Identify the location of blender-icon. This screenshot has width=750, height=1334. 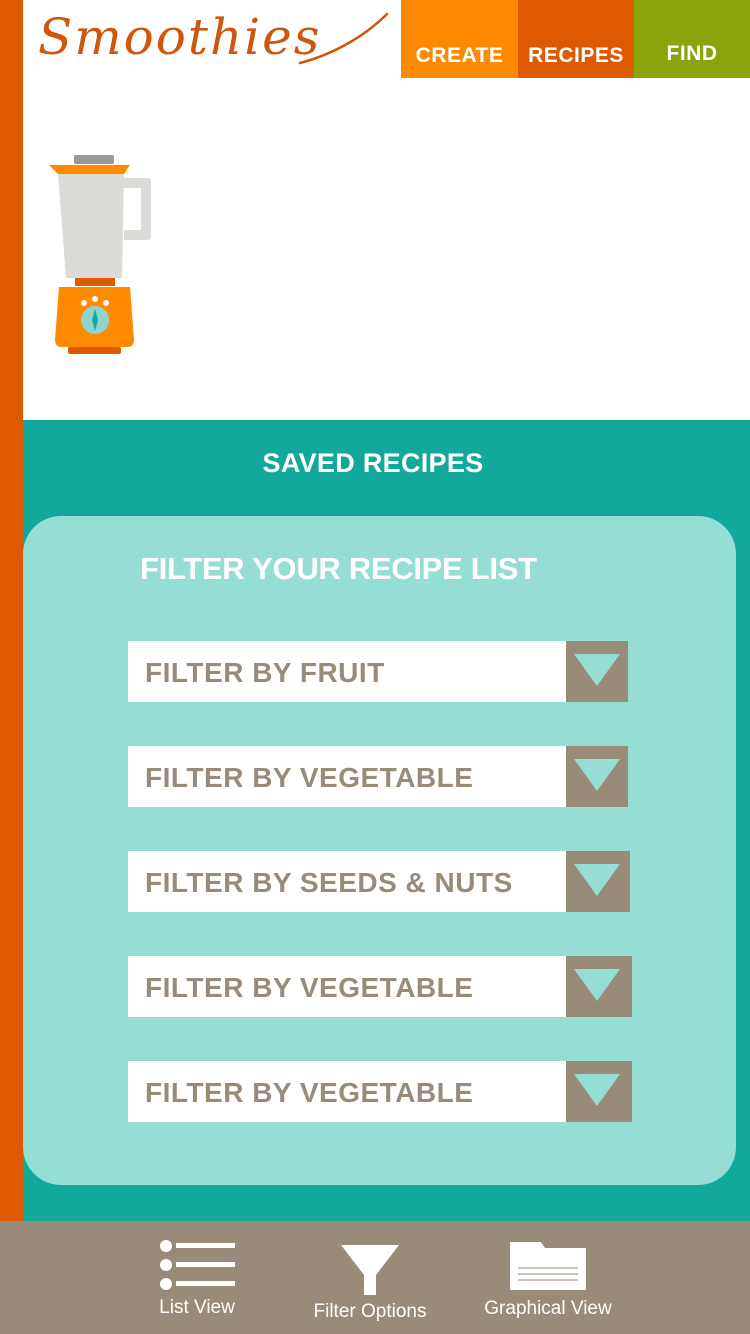
(100, 254).